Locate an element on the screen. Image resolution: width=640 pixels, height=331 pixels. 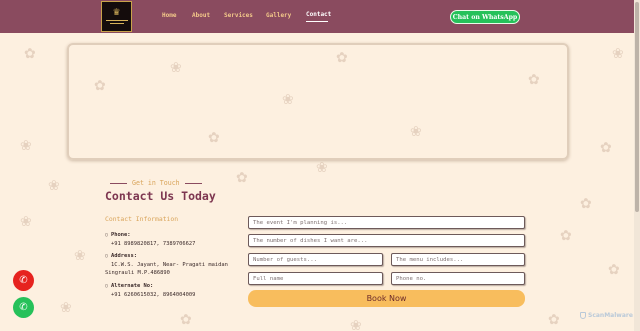
shield-icon is located at coordinates (583, 315).